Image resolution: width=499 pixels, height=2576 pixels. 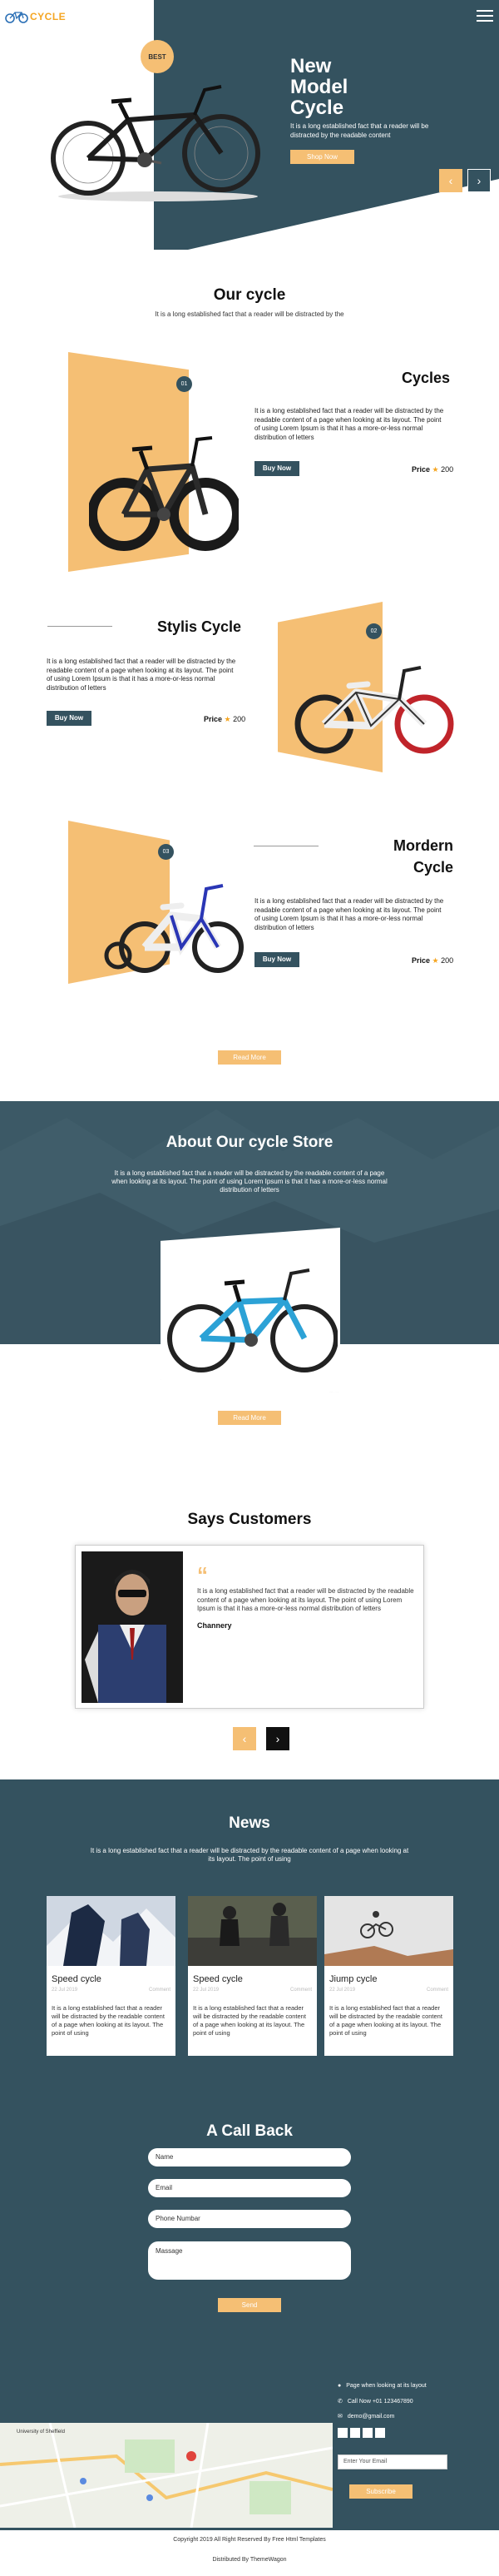 I want to click on phone-text: Call Now +01 123467890, so click(x=380, y=2401).